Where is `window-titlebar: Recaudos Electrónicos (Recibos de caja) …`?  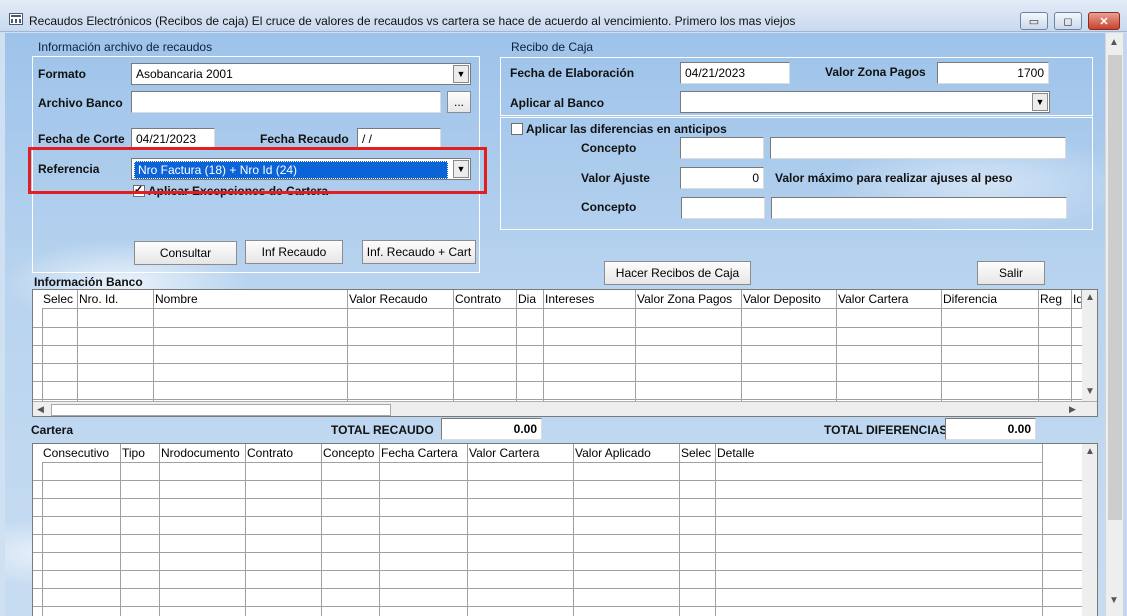 window-titlebar: Recaudos Electrónicos (Recibos de caja) … is located at coordinates (563, 16).